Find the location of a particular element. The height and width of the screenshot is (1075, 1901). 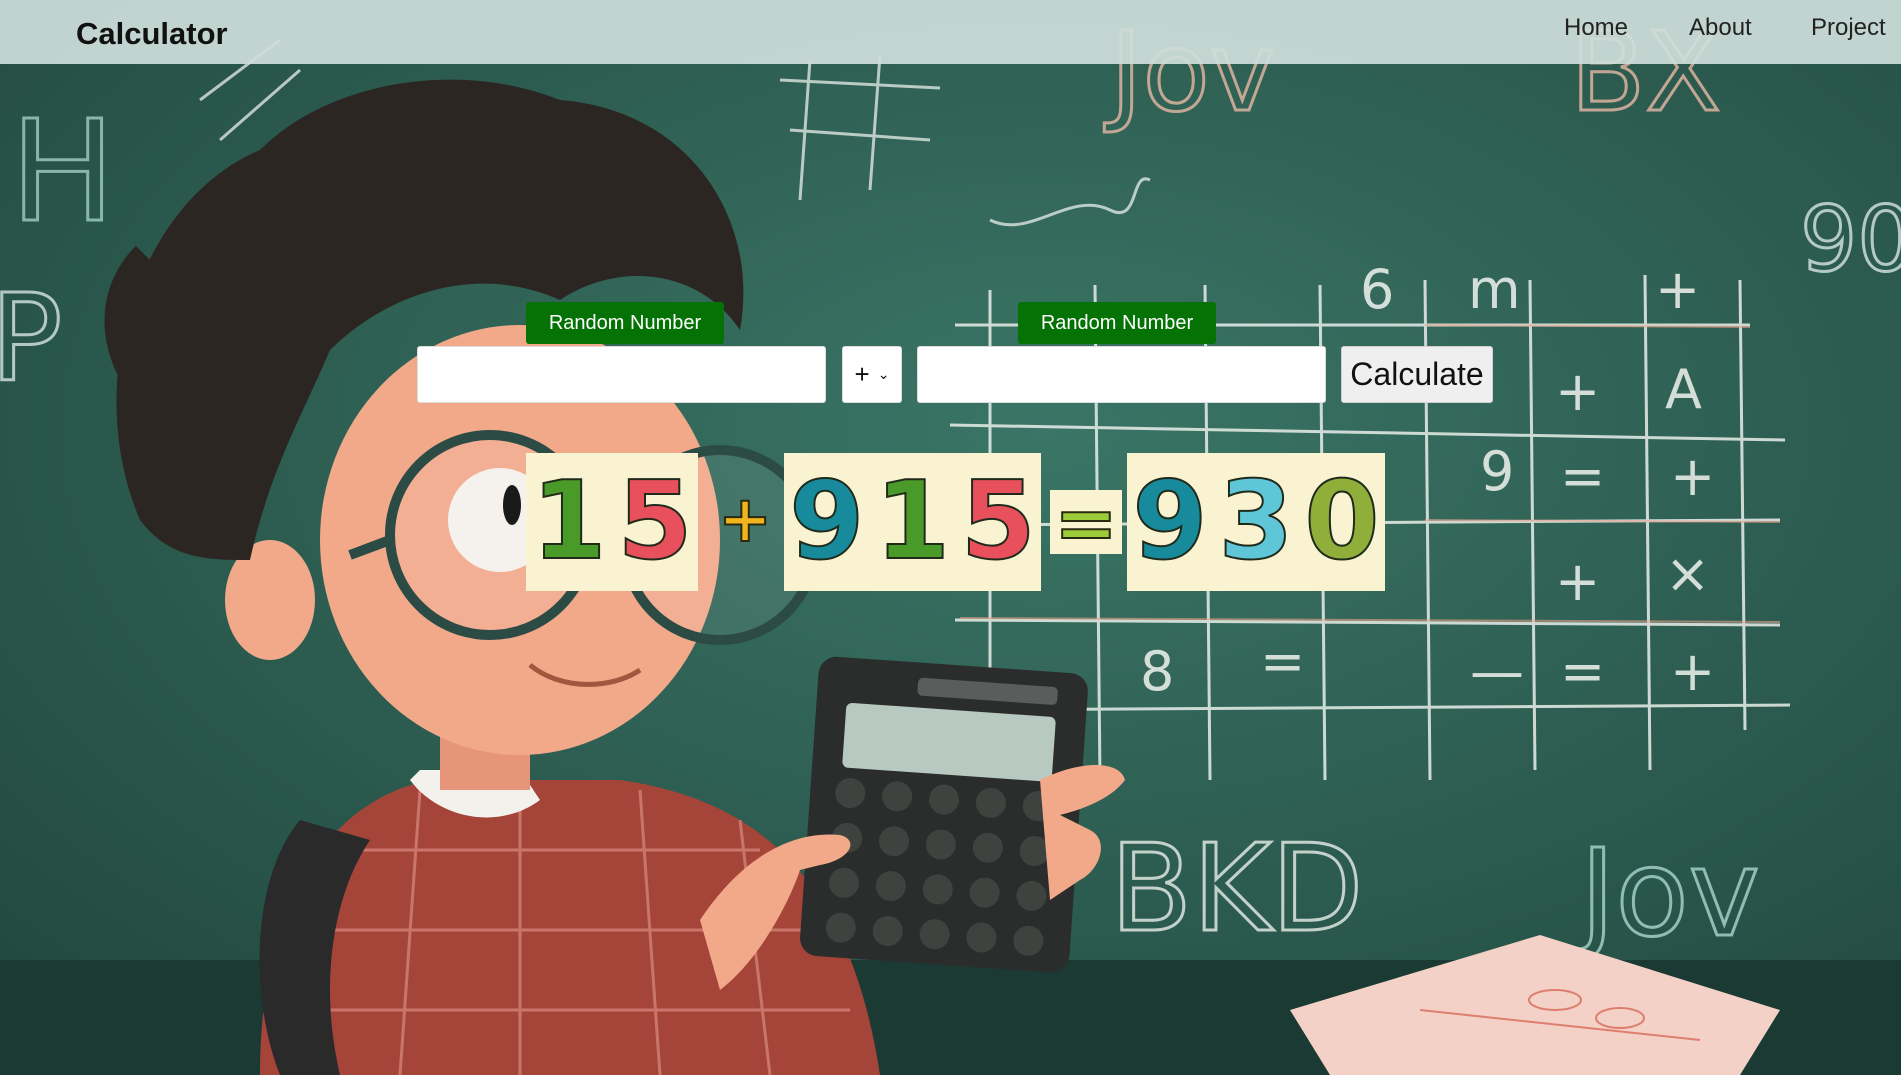

svg-text: P is located at coordinates (31, 339).